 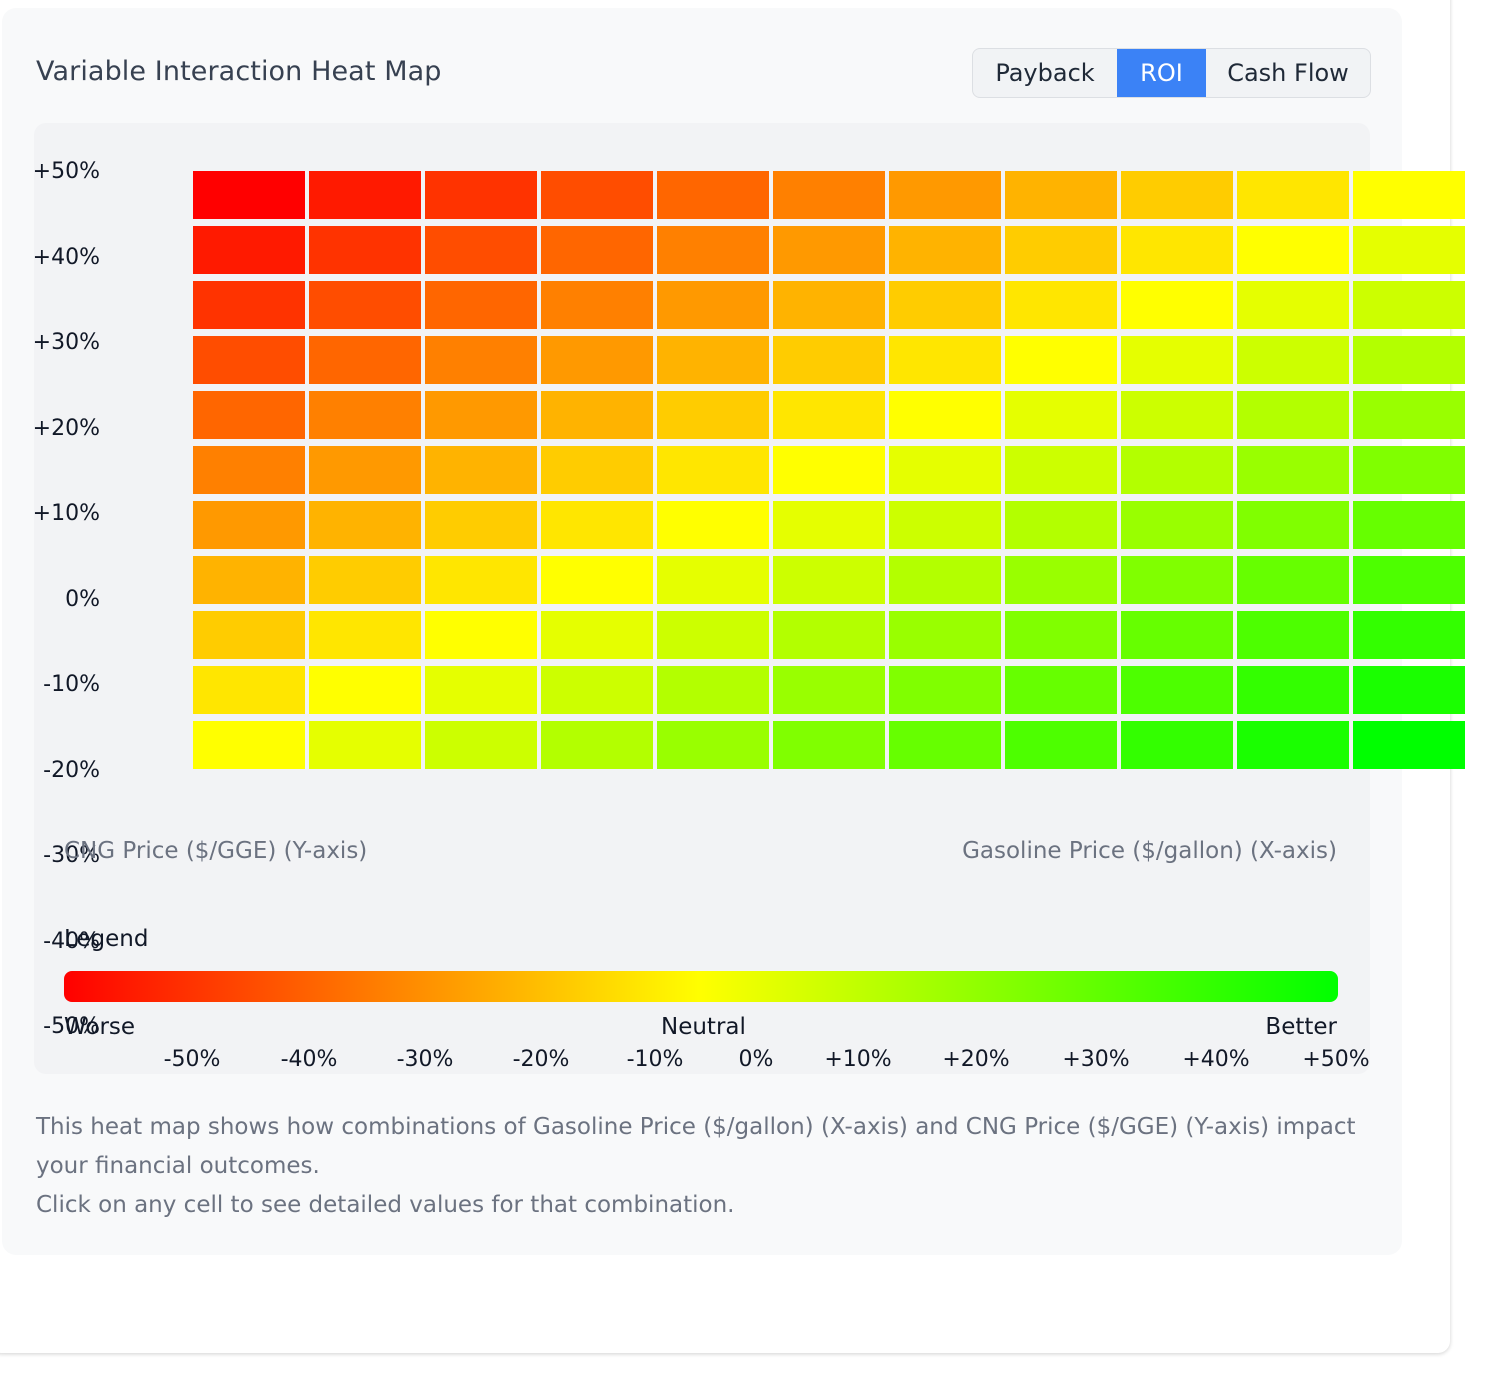 What do you see at coordinates (945, 305) in the screenshot?
I see `heatmap-cell-r2-c6` at bounding box center [945, 305].